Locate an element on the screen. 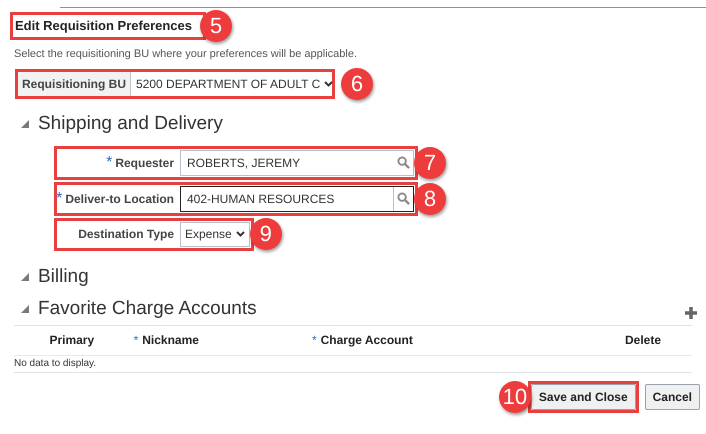  step-number-badge: 5 is located at coordinates (216, 26).